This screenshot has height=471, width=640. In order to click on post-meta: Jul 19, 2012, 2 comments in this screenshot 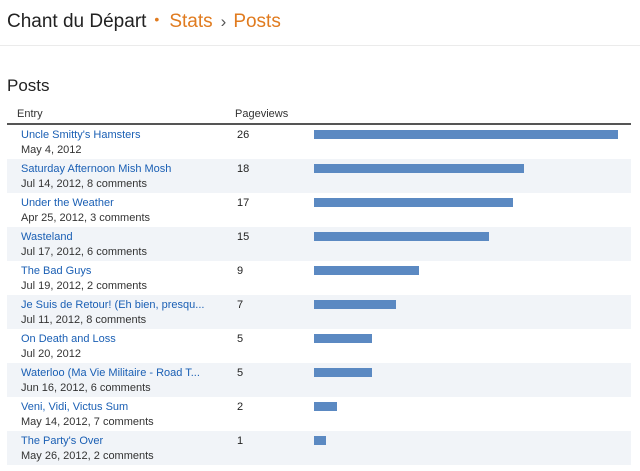, I will do `click(84, 286)`.